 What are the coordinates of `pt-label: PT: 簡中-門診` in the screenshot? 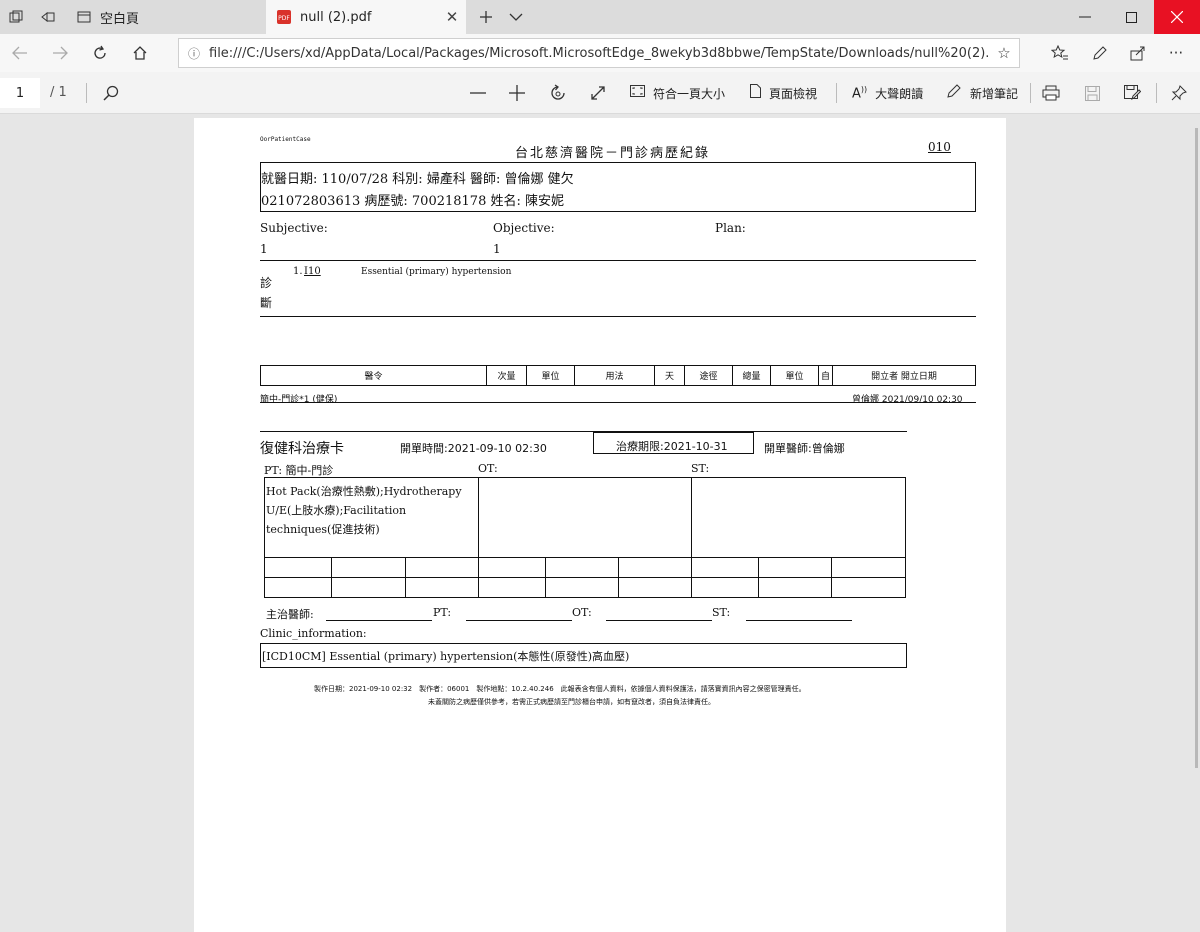 It's located at (299, 470).